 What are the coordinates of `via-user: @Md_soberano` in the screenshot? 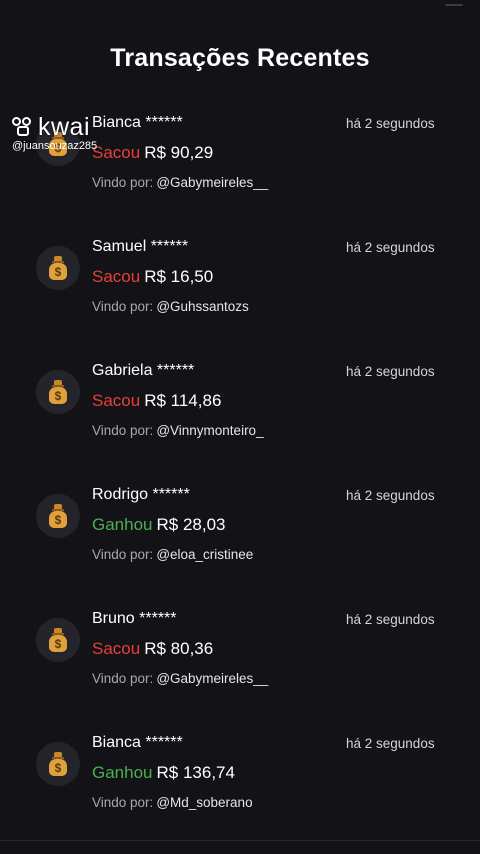 It's located at (204, 802).